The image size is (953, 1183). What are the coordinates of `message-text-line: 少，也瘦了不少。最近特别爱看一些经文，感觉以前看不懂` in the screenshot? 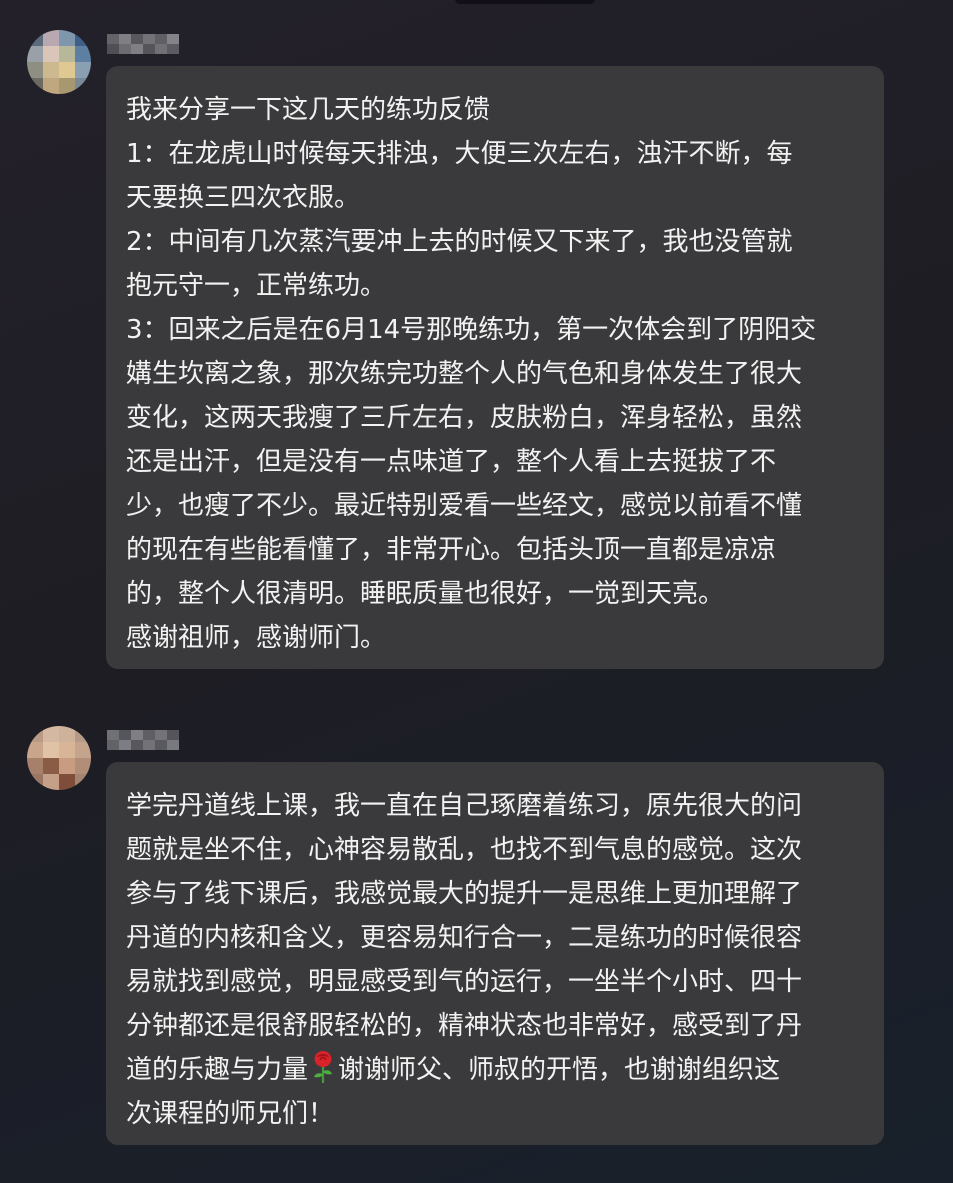 It's located at (464, 506).